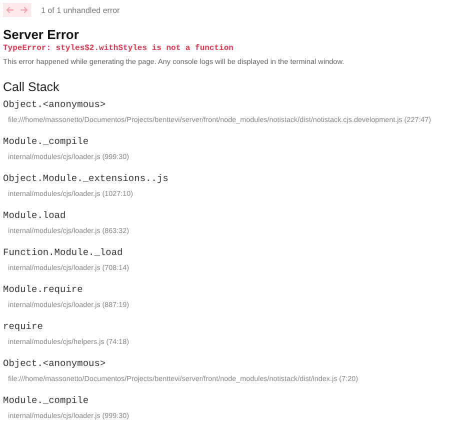  What do you see at coordinates (24, 10) in the screenshot?
I see `right-arrow-icon` at bounding box center [24, 10].